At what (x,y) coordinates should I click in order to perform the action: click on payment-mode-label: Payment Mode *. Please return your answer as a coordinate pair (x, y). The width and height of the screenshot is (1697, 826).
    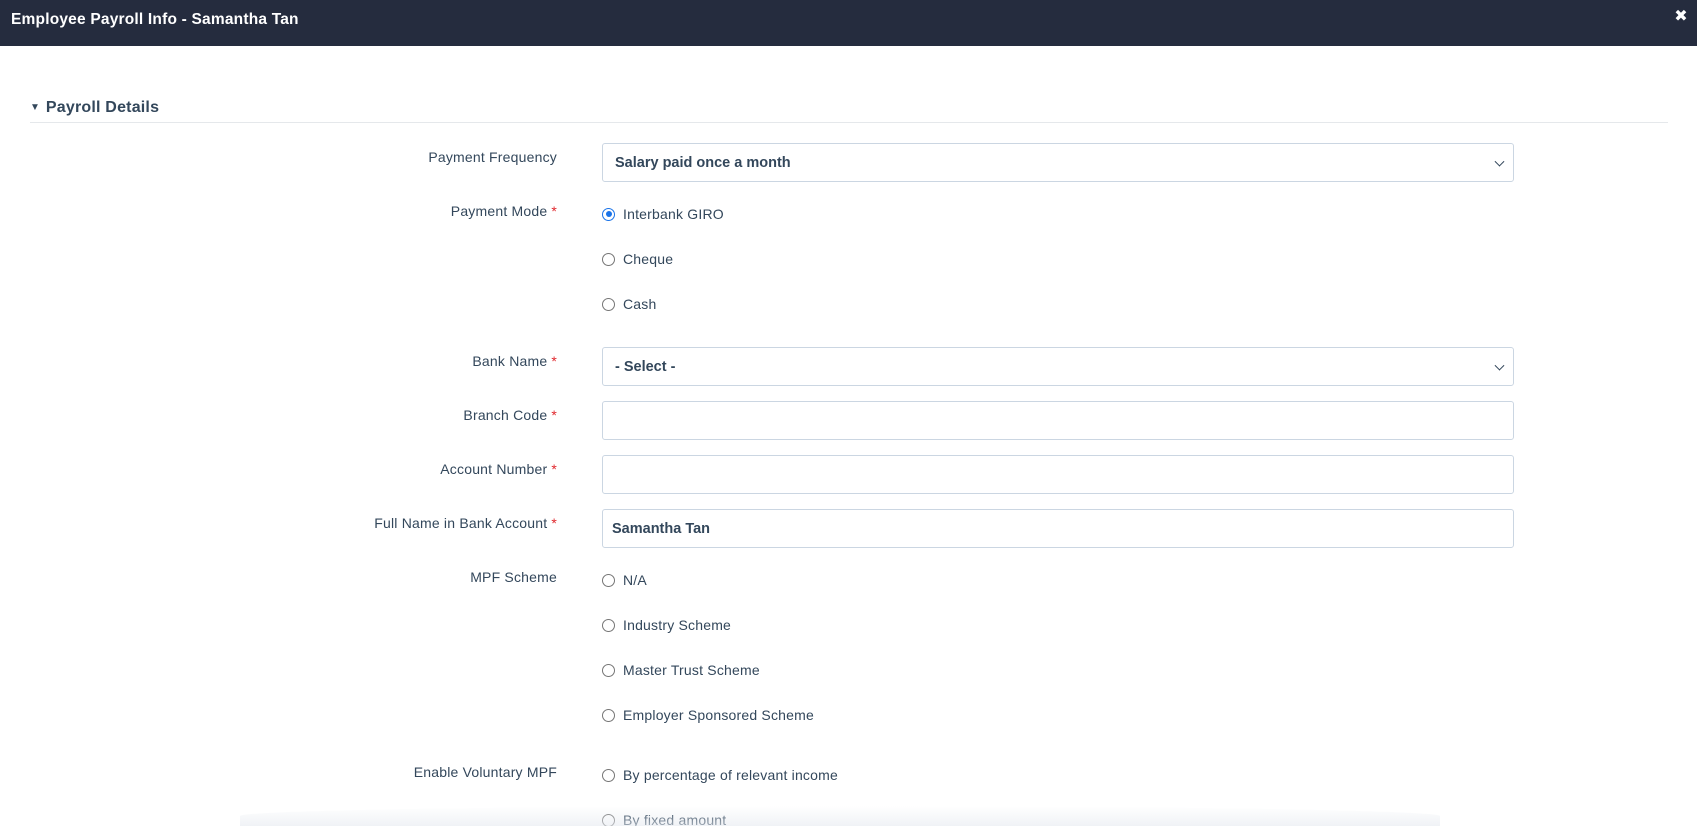
    Looking at the image, I should click on (504, 211).